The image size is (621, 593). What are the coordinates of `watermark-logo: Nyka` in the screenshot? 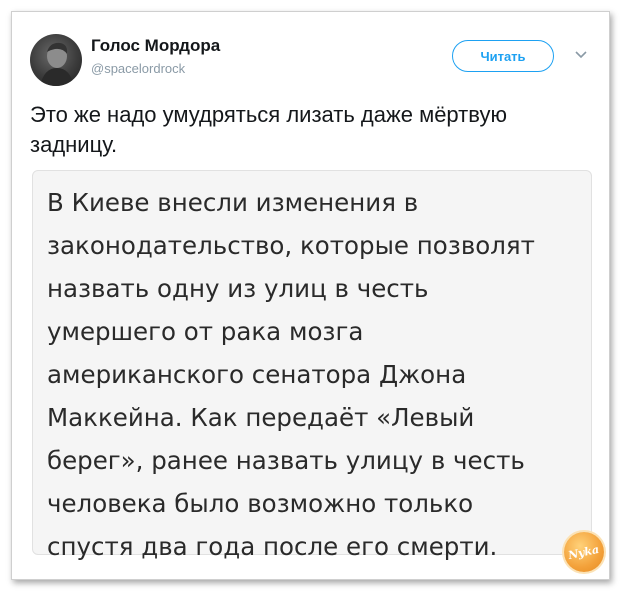 It's located at (584, 552).